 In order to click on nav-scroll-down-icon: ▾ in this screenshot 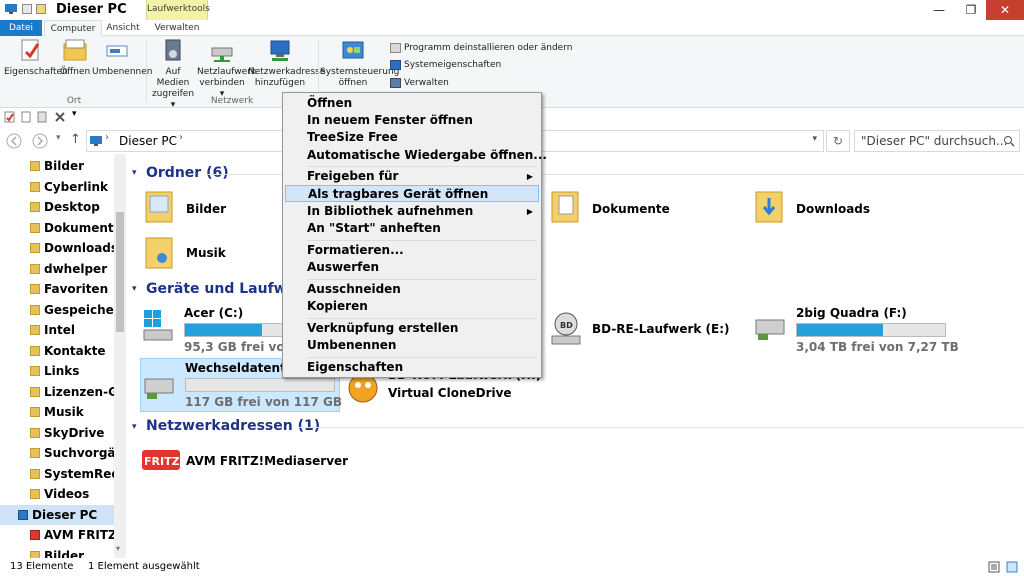, I will do `click(118, 548)`.